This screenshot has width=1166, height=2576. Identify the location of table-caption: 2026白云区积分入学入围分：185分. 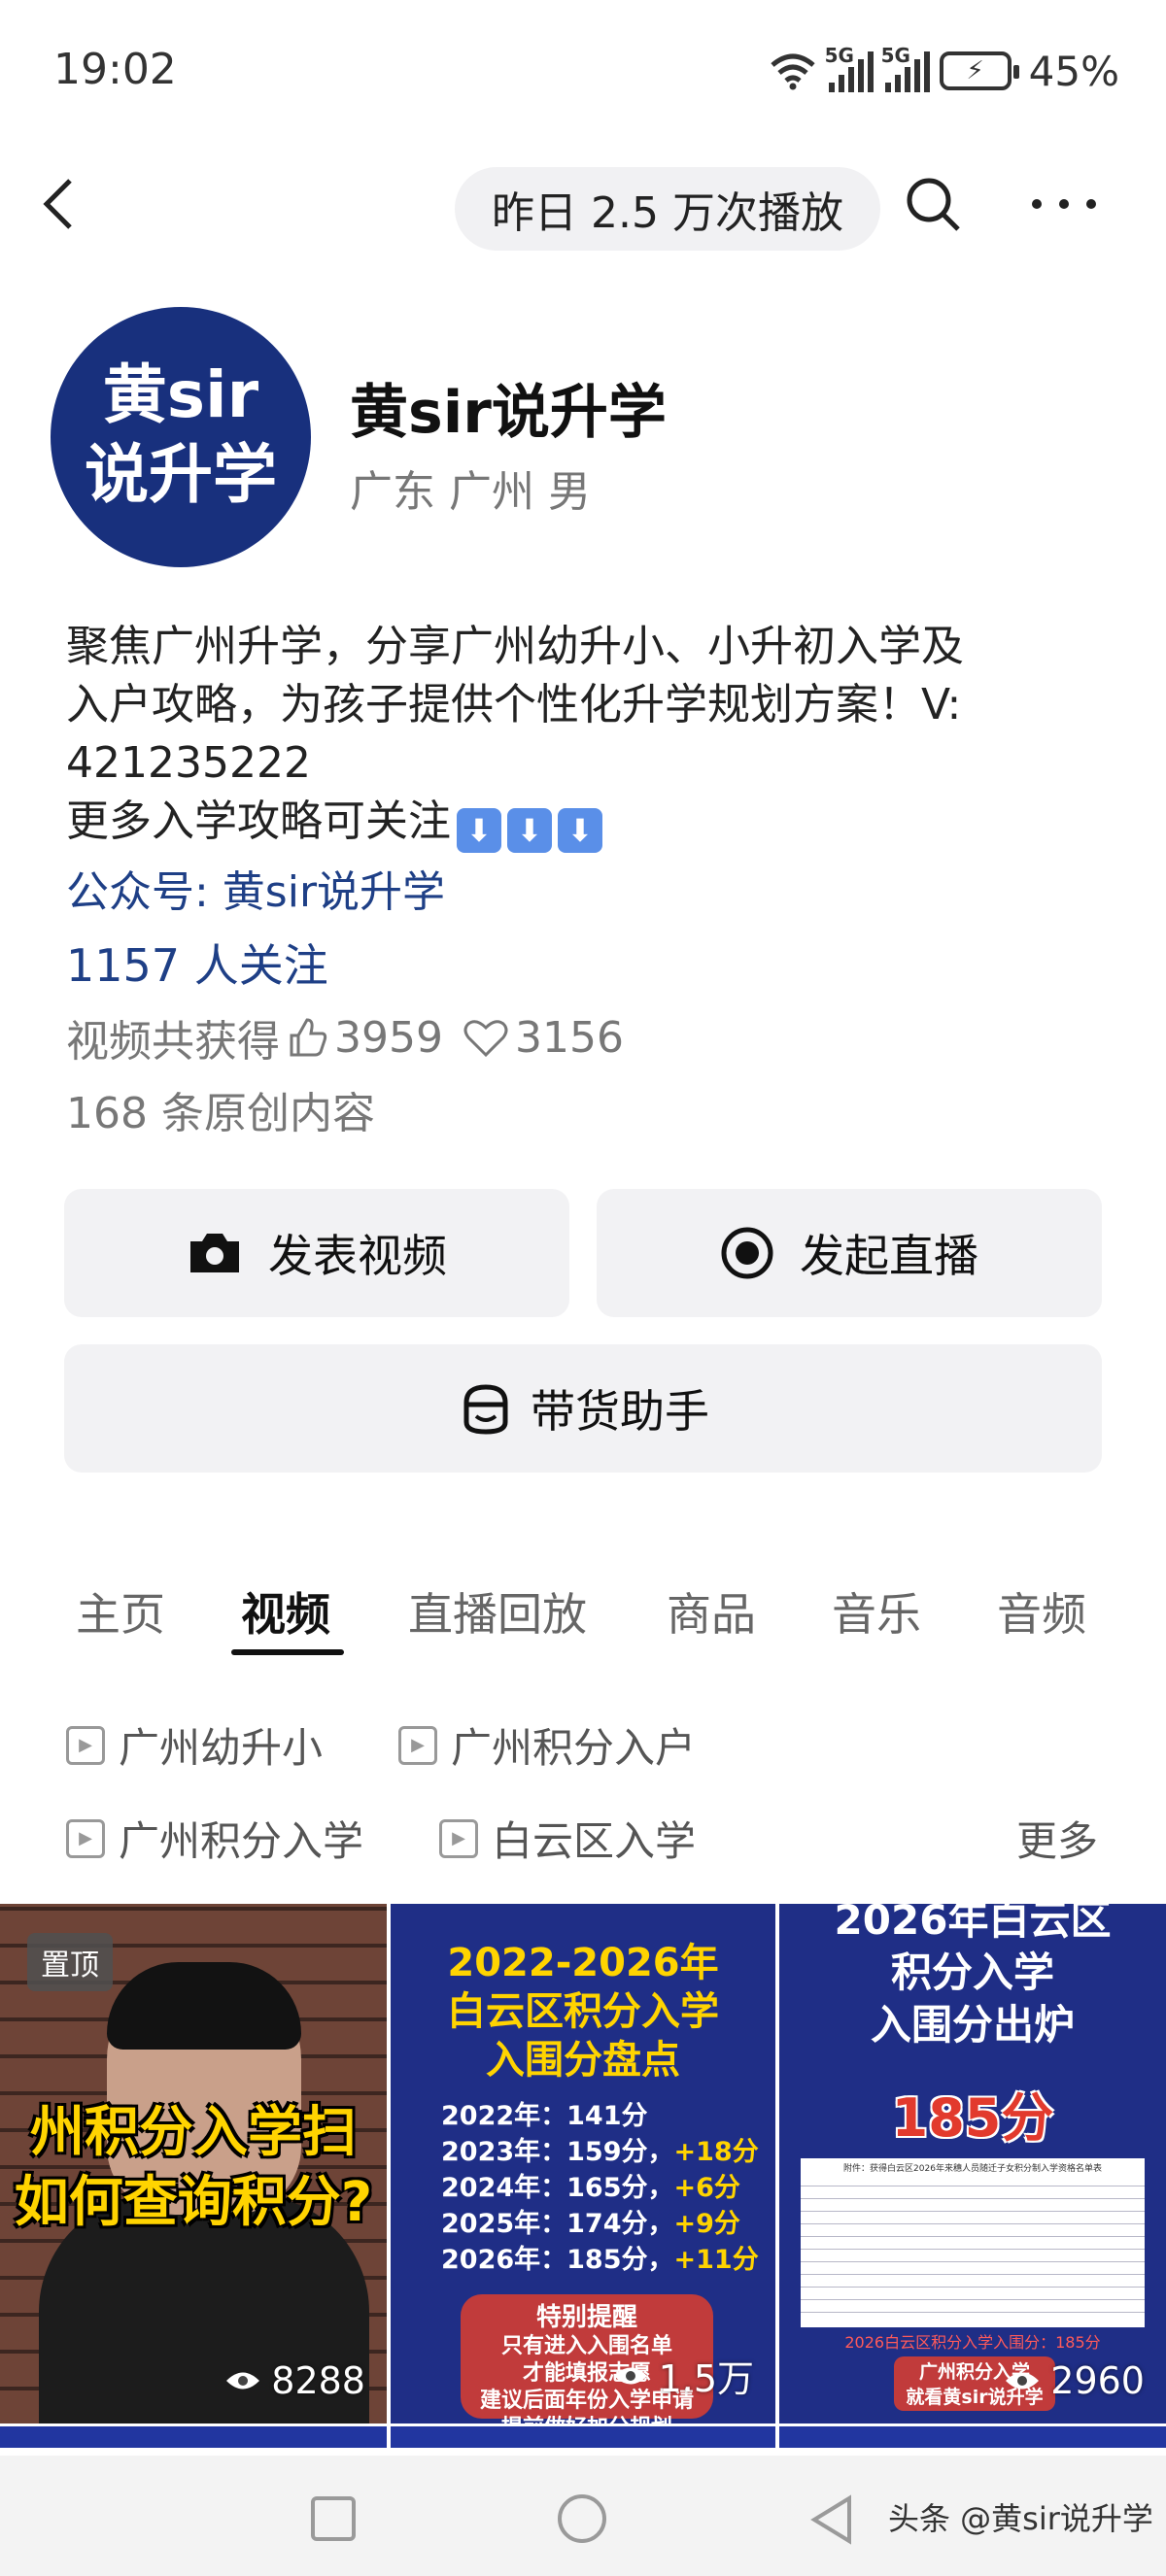
(972, 2342).